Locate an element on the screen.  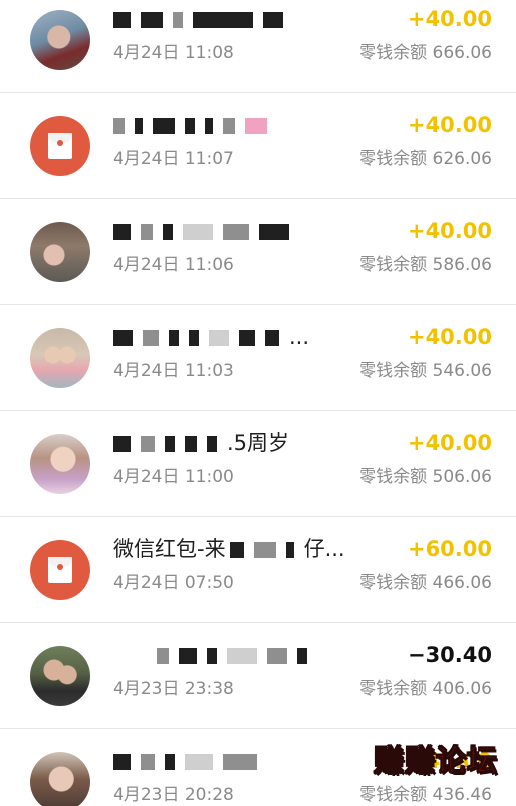
transaction-row: 4月23日 23:38 −30.40 零钱余额 406.06 is located at coordinates (258, 676).